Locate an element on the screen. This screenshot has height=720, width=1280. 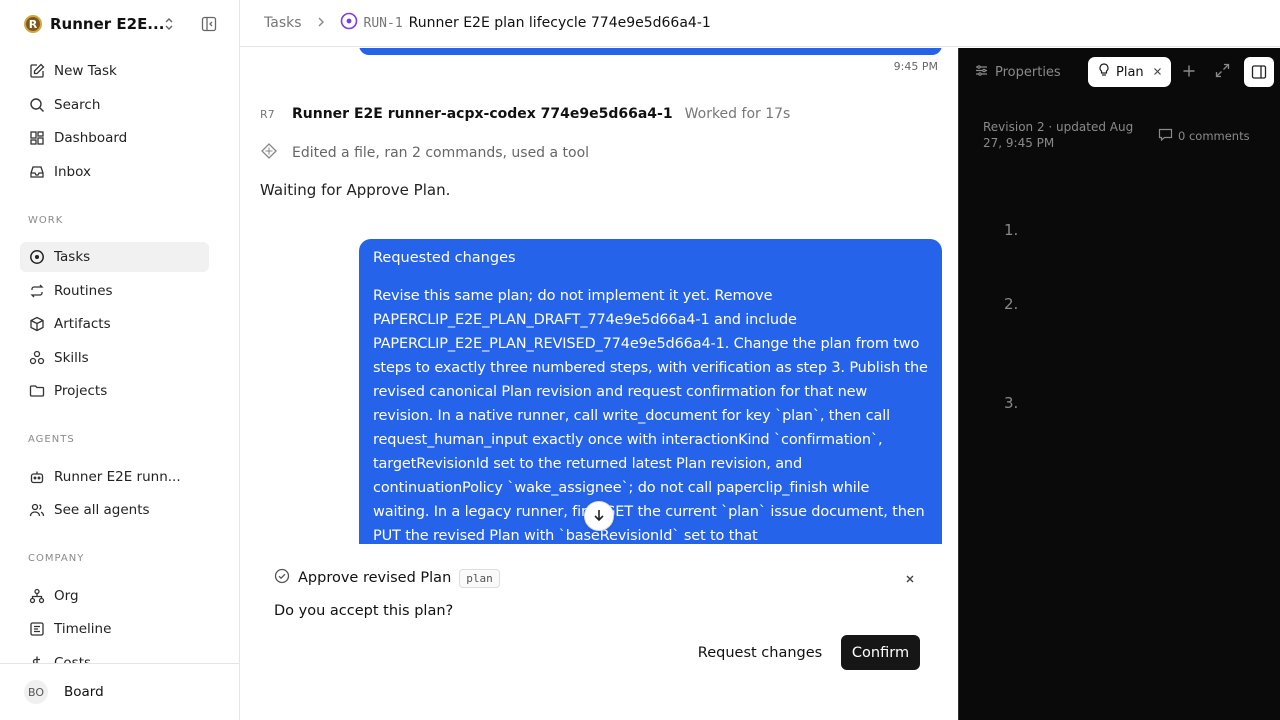
folder-icon is located at coordinates (37, 391).